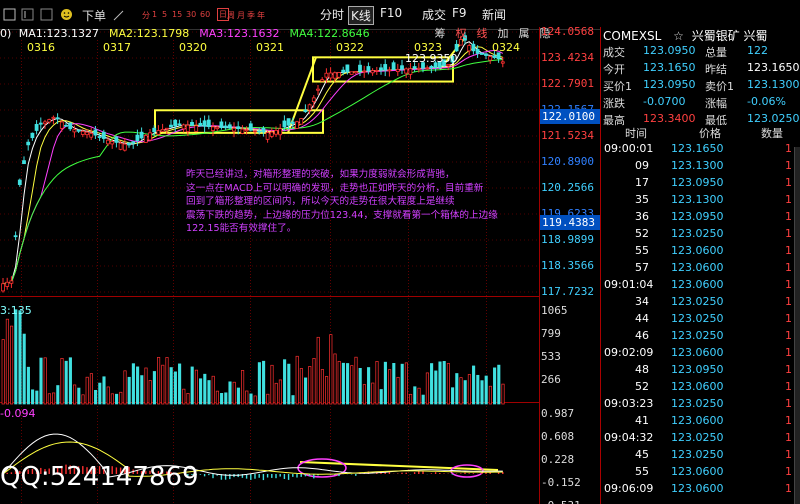 This screenshot has height=504, width=800. What do you see at coordinates (461, 34) in the screenshot?
I see `badge-1: 权` at bounding box center [461, 34].